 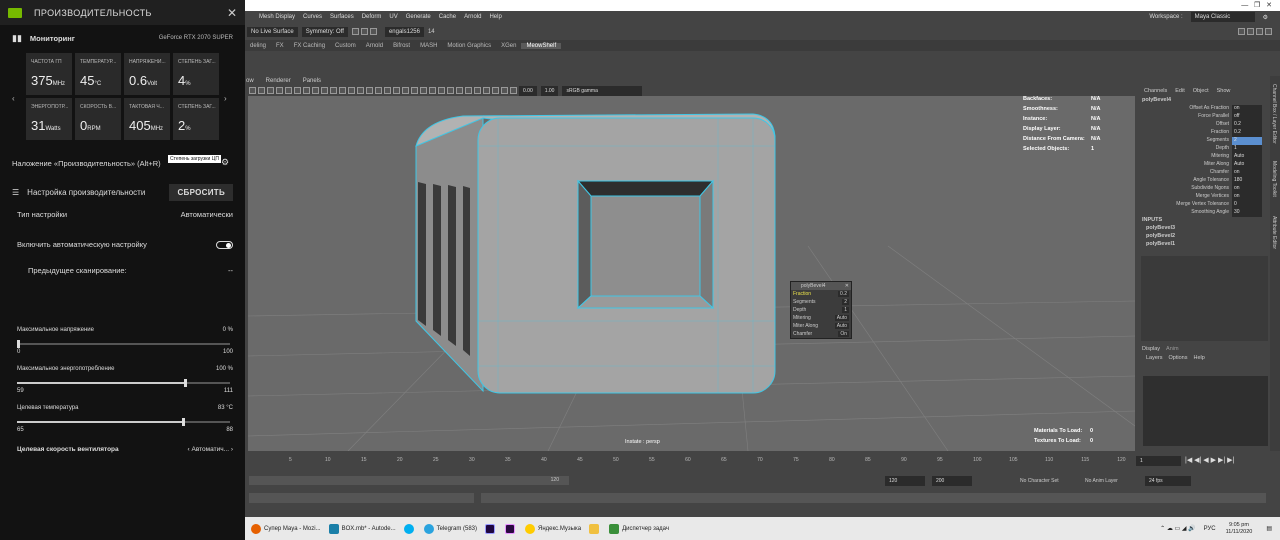 What do you see at coordinates (13, 98) in the screenshot?
I see `tiles-prev-icon: ‹` at bounding box center [13, 98].